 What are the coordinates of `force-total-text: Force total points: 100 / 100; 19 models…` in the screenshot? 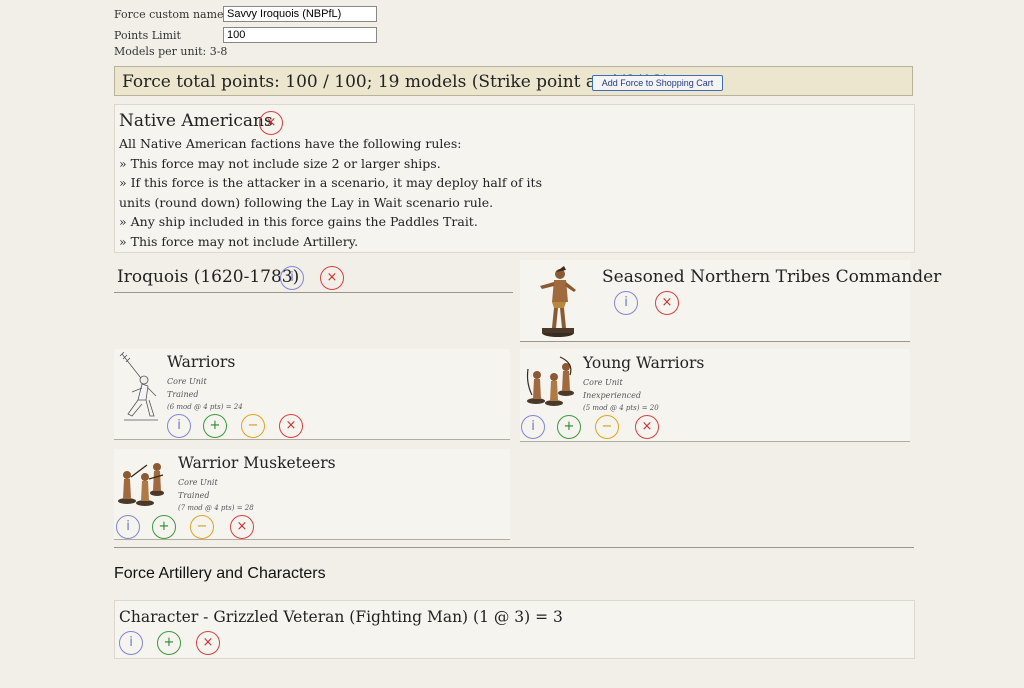 It's located at (396, 82).